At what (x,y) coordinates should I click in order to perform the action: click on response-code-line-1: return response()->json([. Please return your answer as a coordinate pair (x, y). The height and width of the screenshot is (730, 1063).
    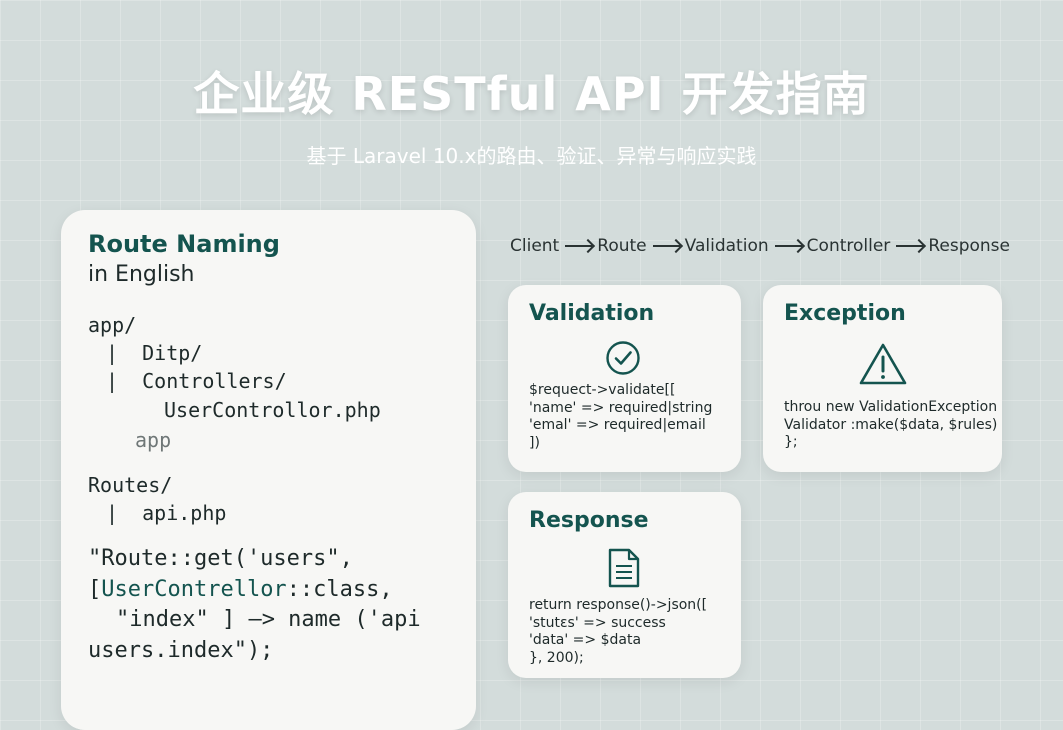
    Looking at the image, I should click on (618, 605).